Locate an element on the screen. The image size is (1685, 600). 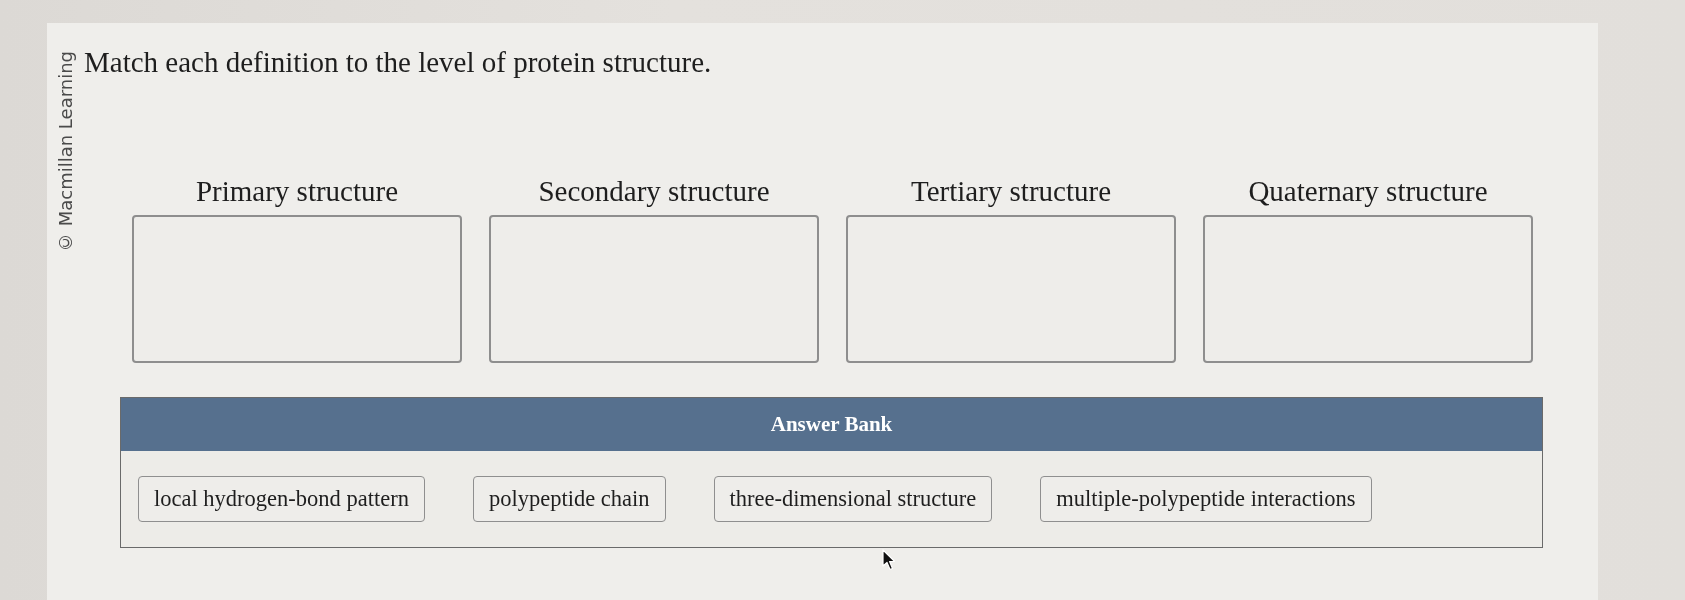
answer-chip: polypeptide chain is located at coordinates (569, 499).